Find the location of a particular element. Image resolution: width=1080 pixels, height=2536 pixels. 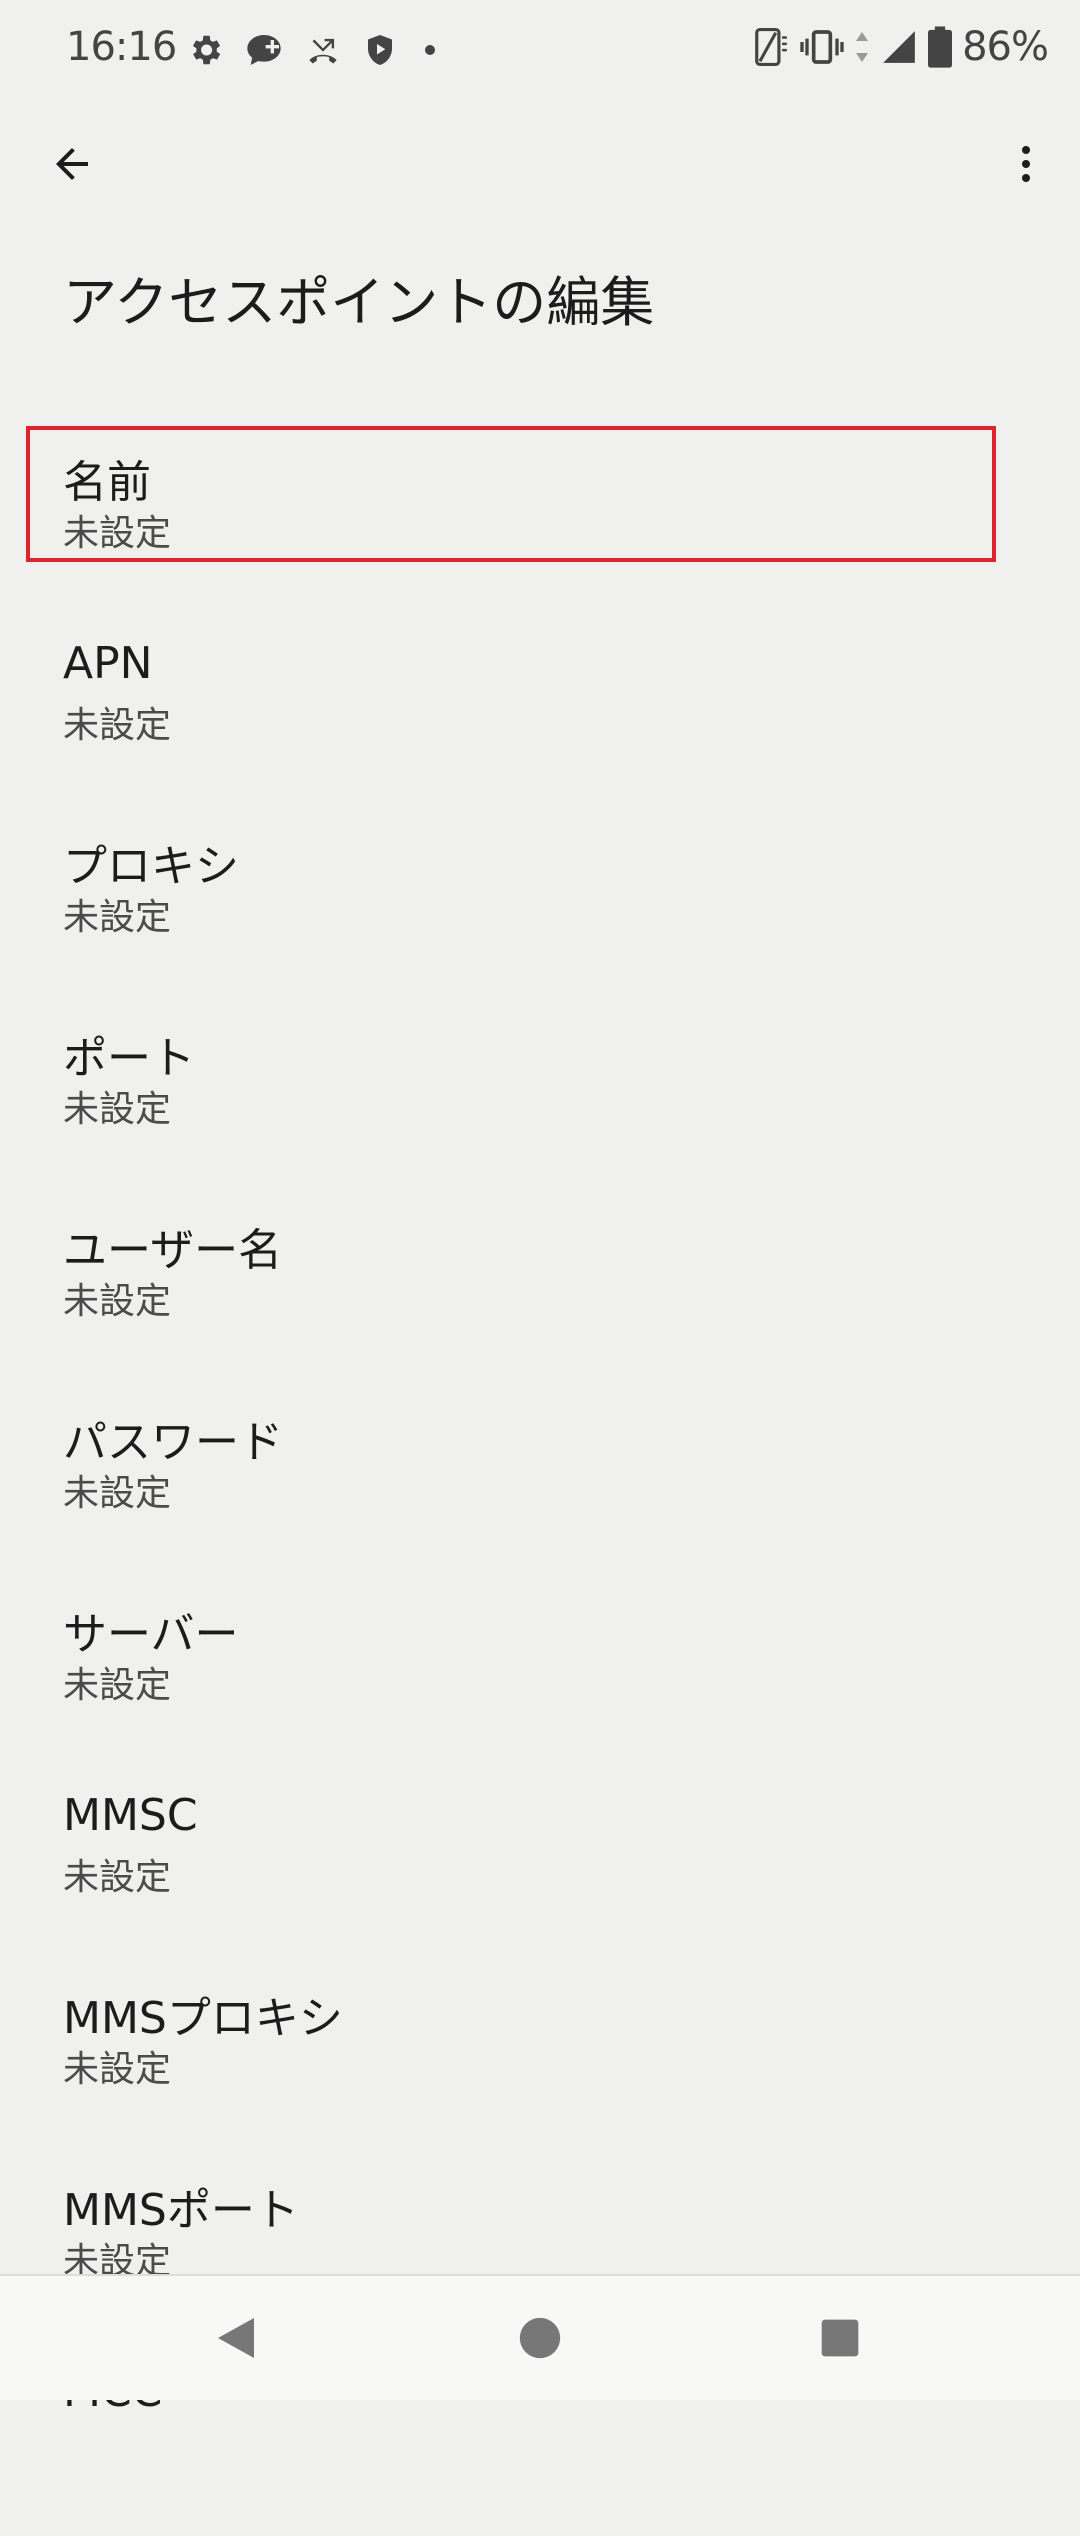

status-system-icons: 86% is located at coordinates (900, 47).